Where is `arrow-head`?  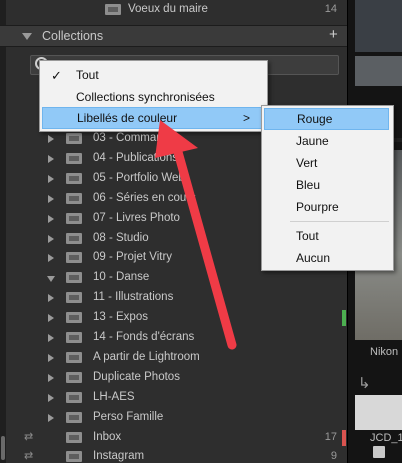
arrow-head is located at coordinates (176, 139).